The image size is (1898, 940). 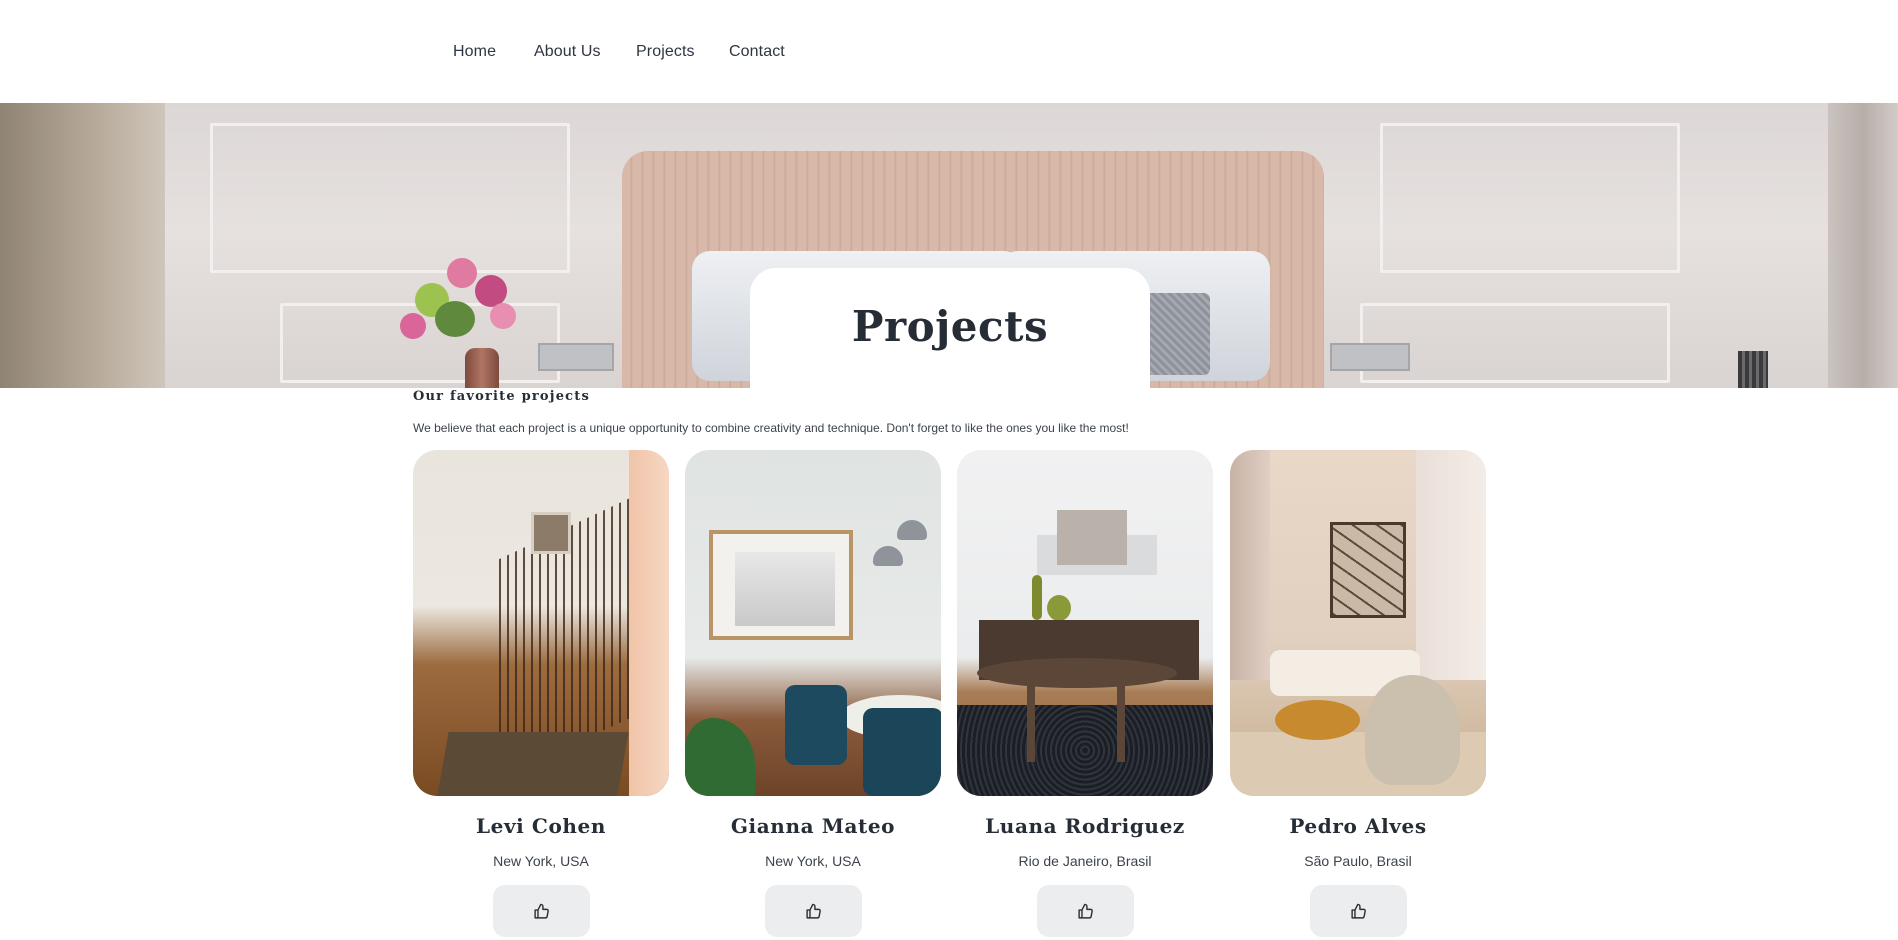 What do you see at coordinates (950, 326) in the screenshot?
I see `page-title: Projects` at bounding box center [950, 326].